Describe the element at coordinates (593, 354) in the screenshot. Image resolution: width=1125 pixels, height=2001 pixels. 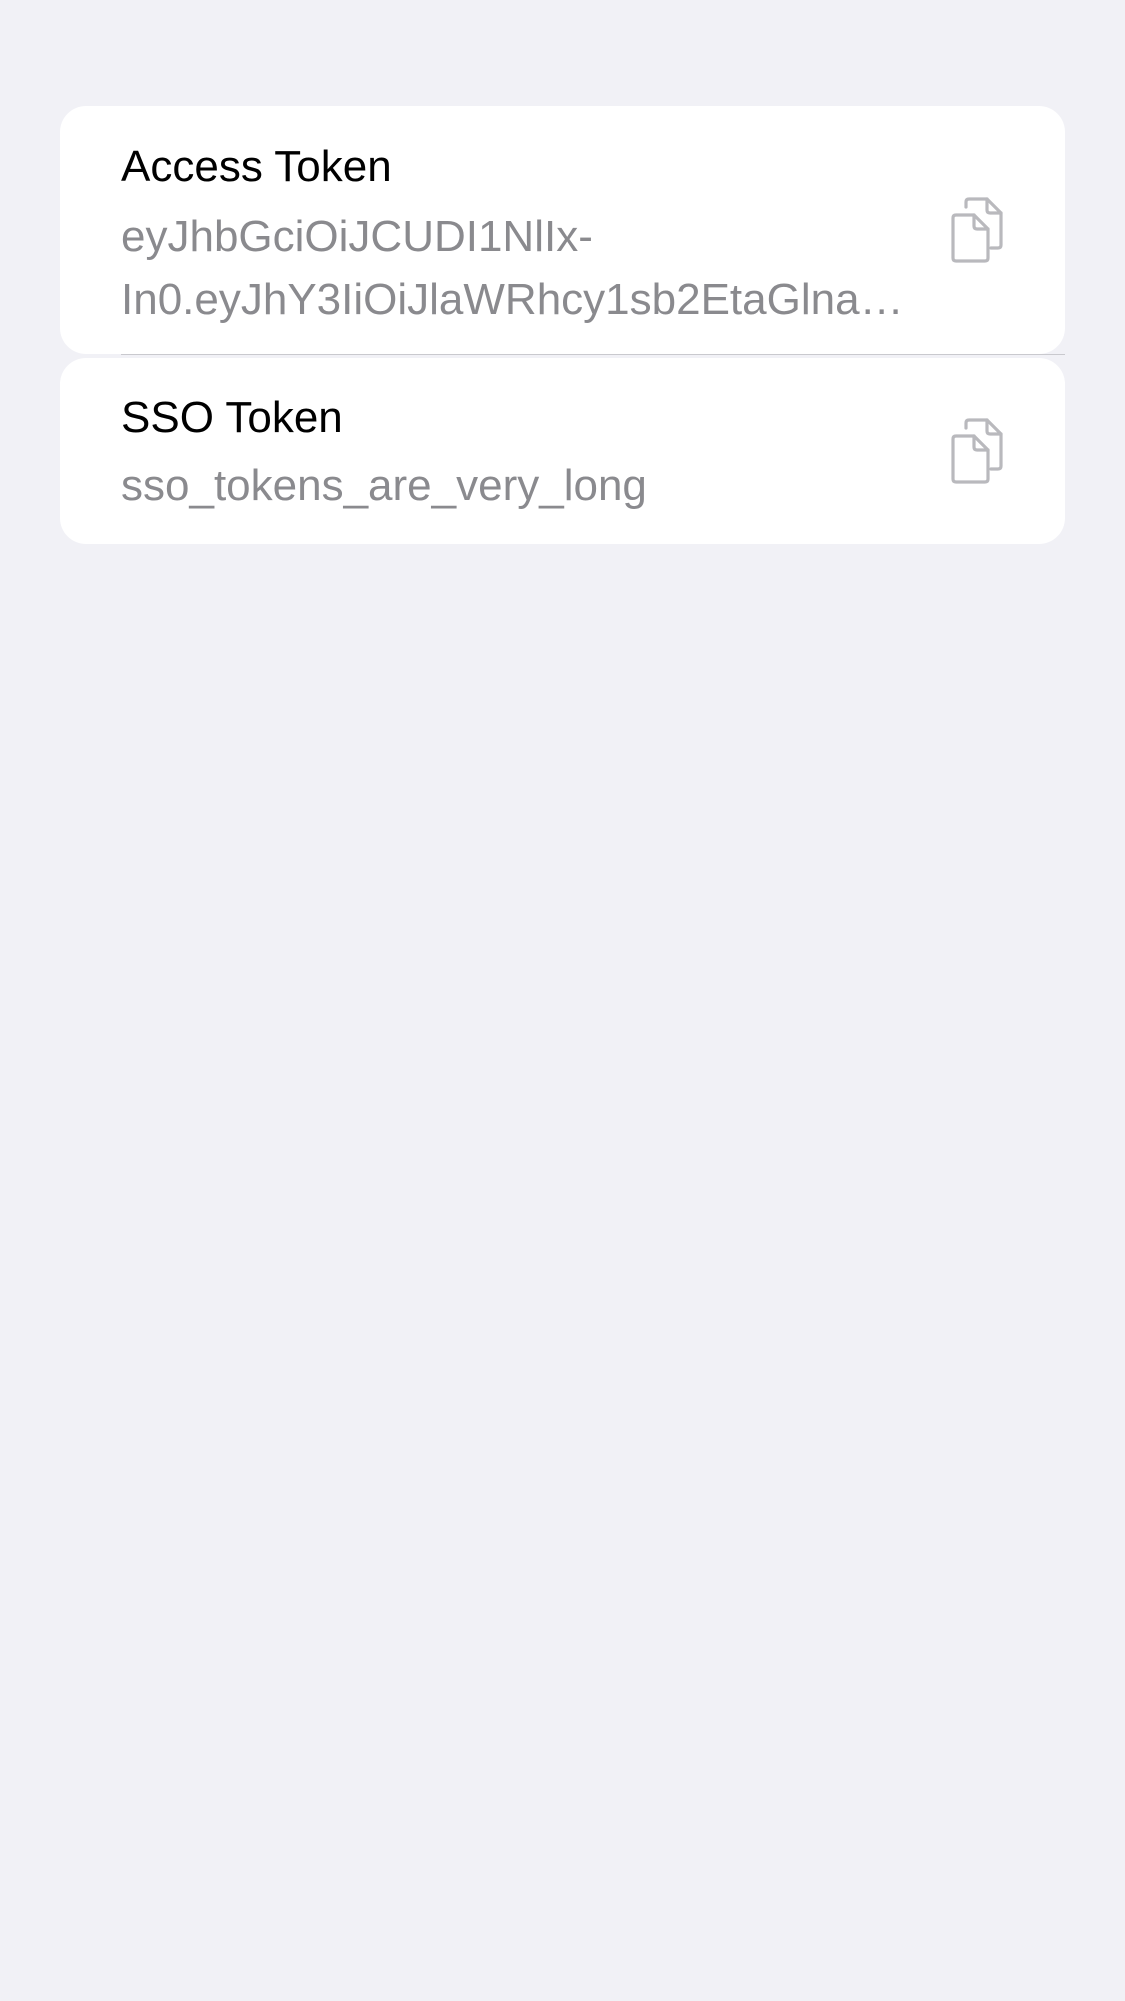
I see `row-separator` at that location.